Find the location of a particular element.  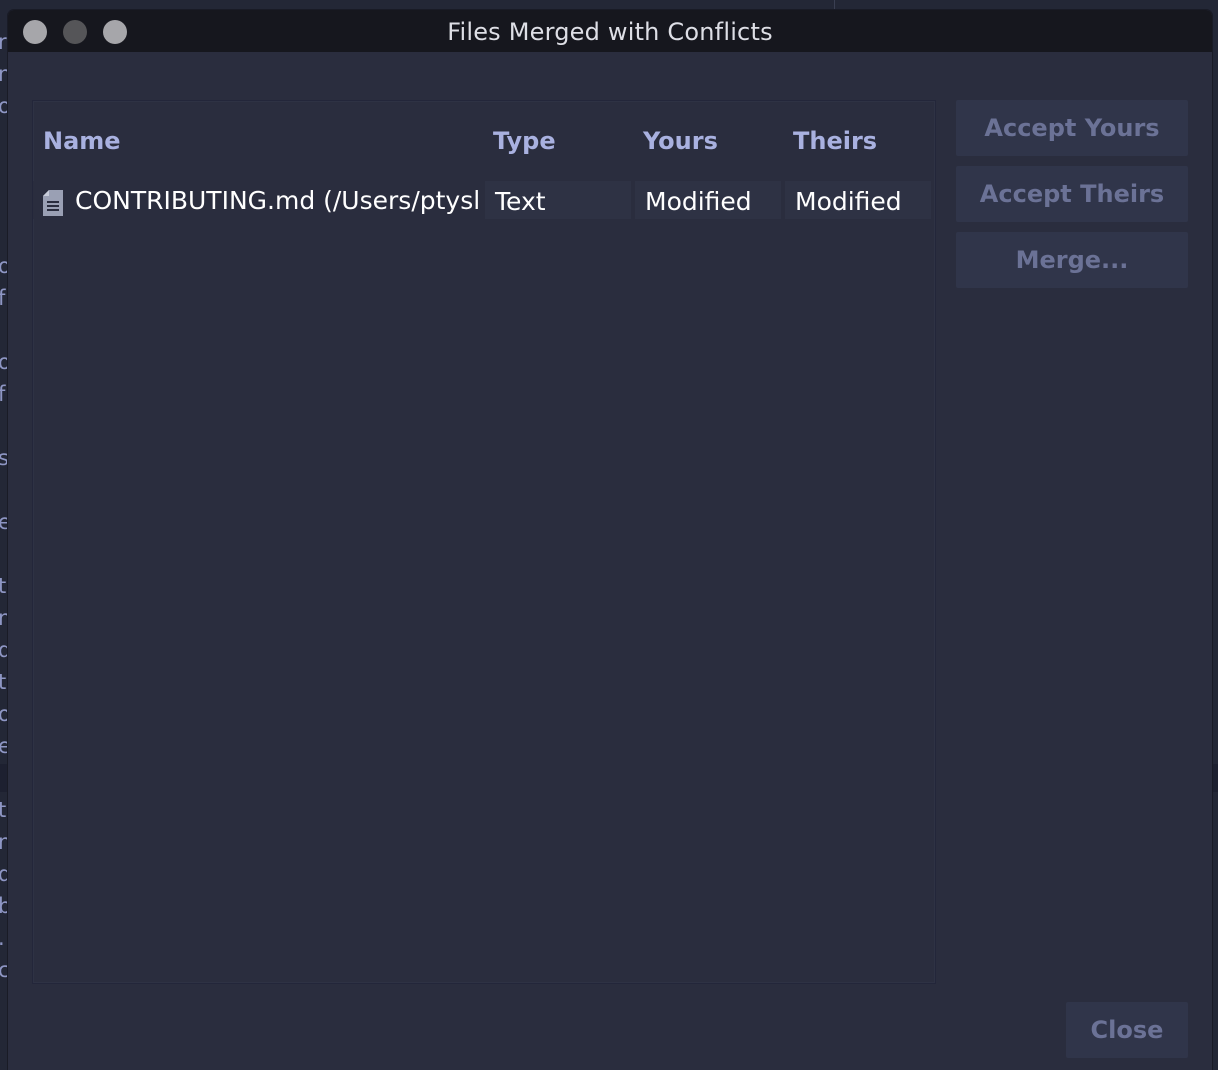

accept-yours-button: Accept Yours is located at coordinates (1072, 128).